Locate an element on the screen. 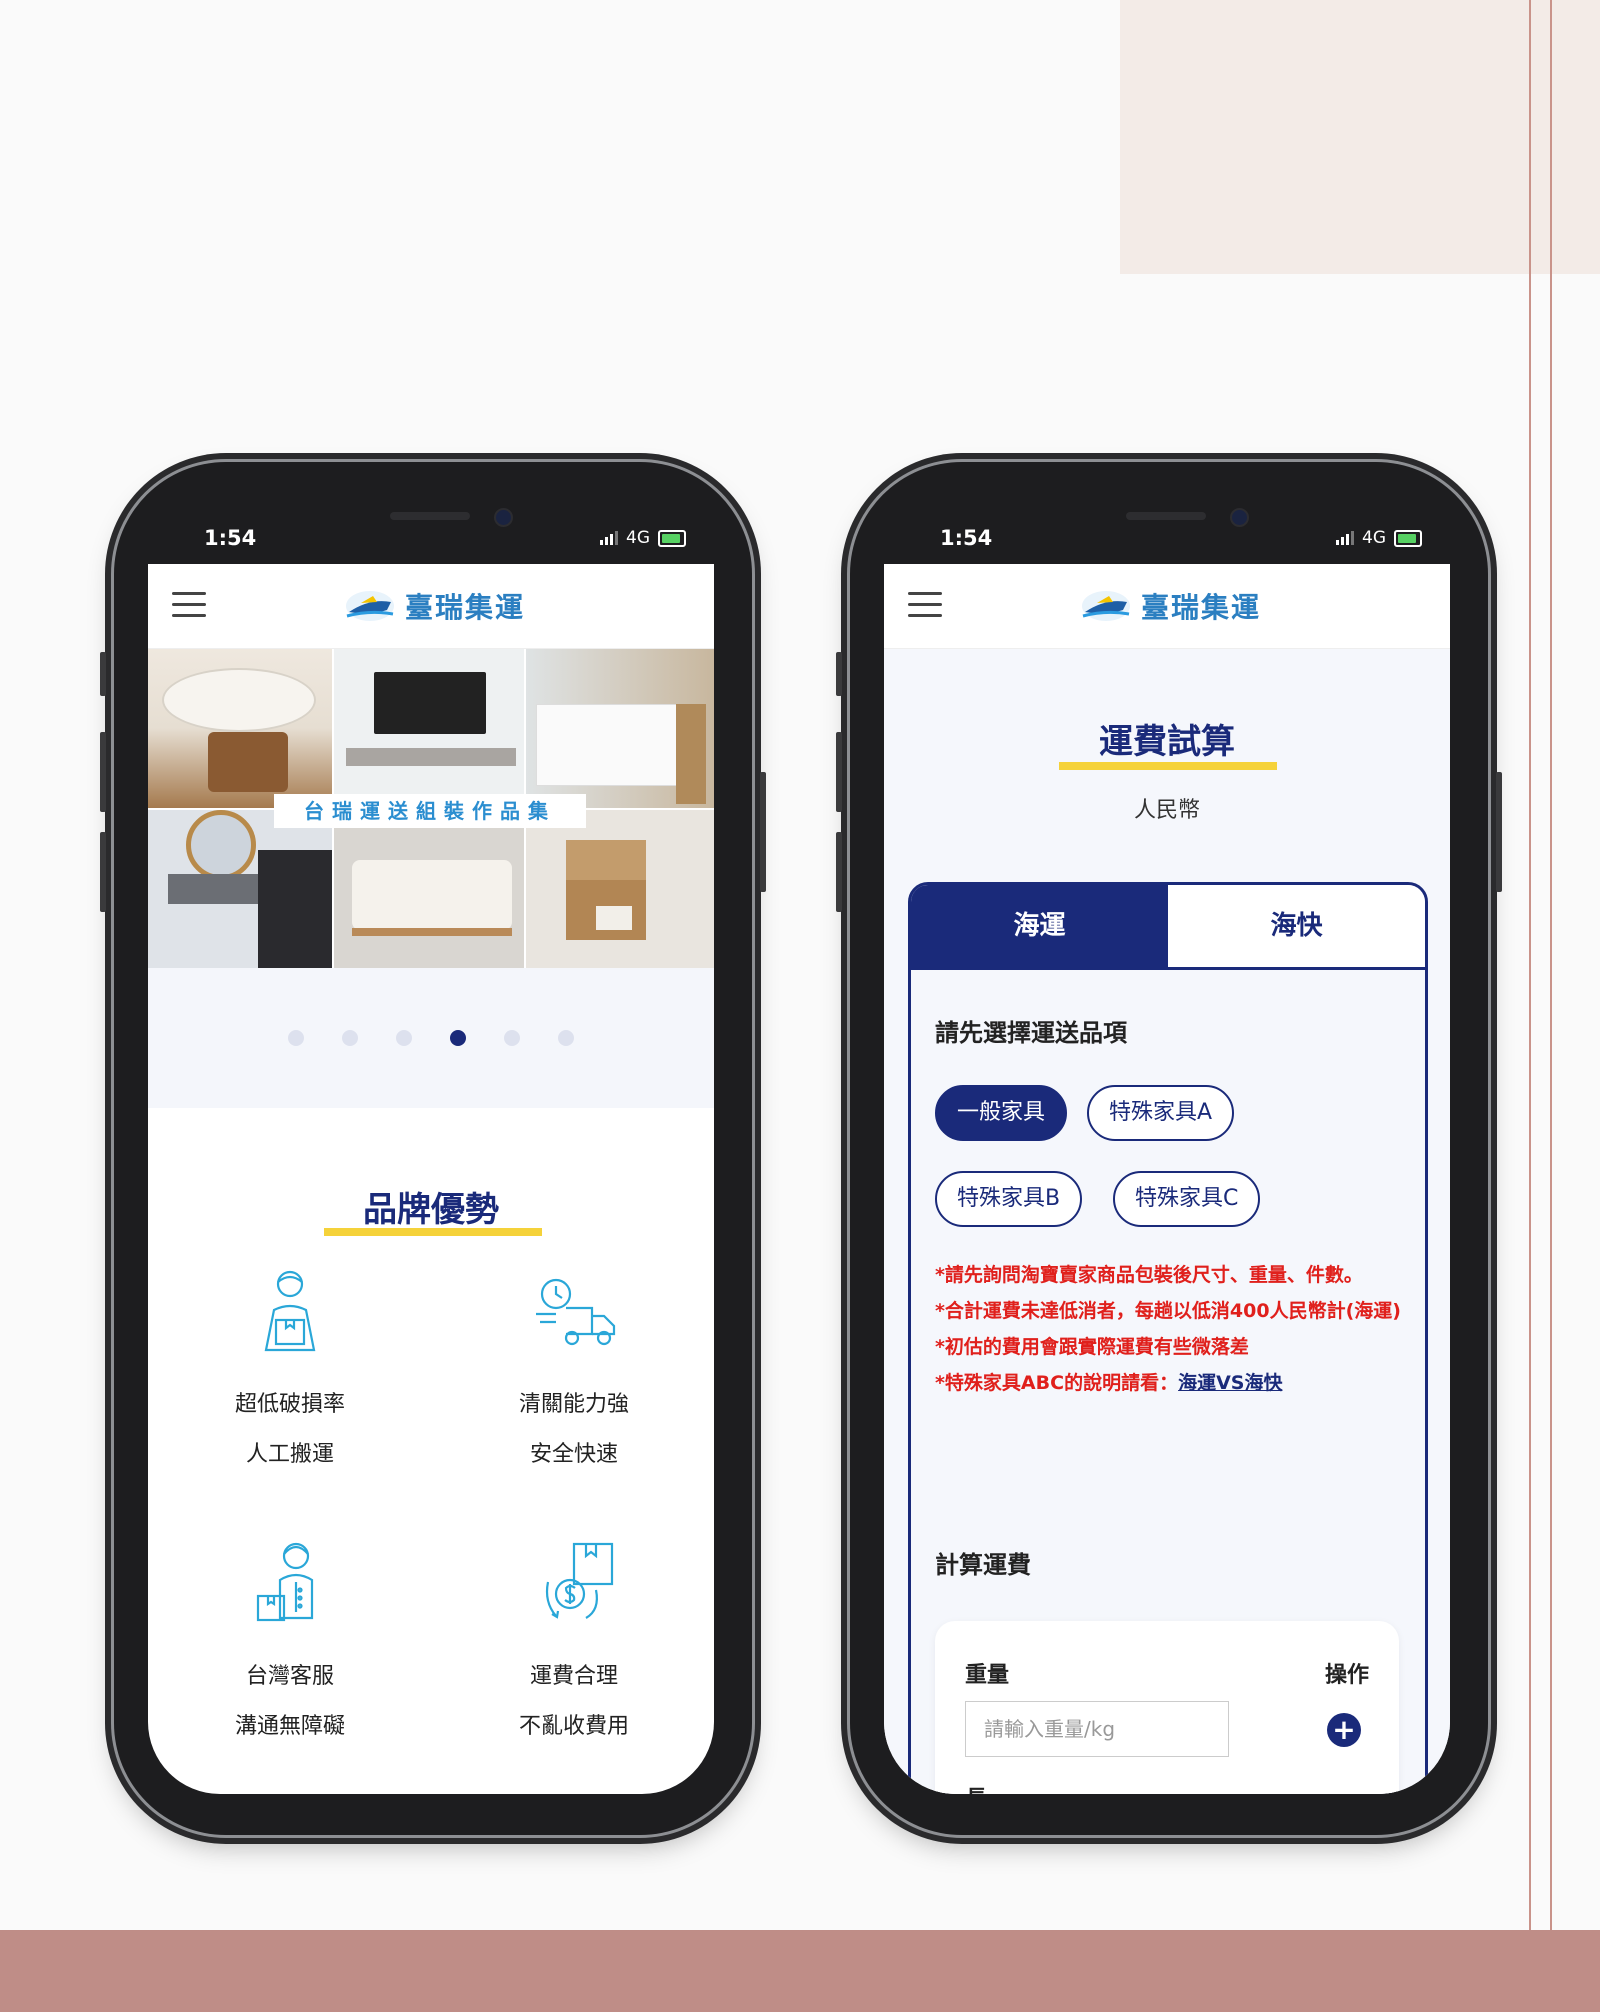 Image resolution: width=1600 pixels, height=2012 pixels. weight-input is located at coordinates (1097, 1729).